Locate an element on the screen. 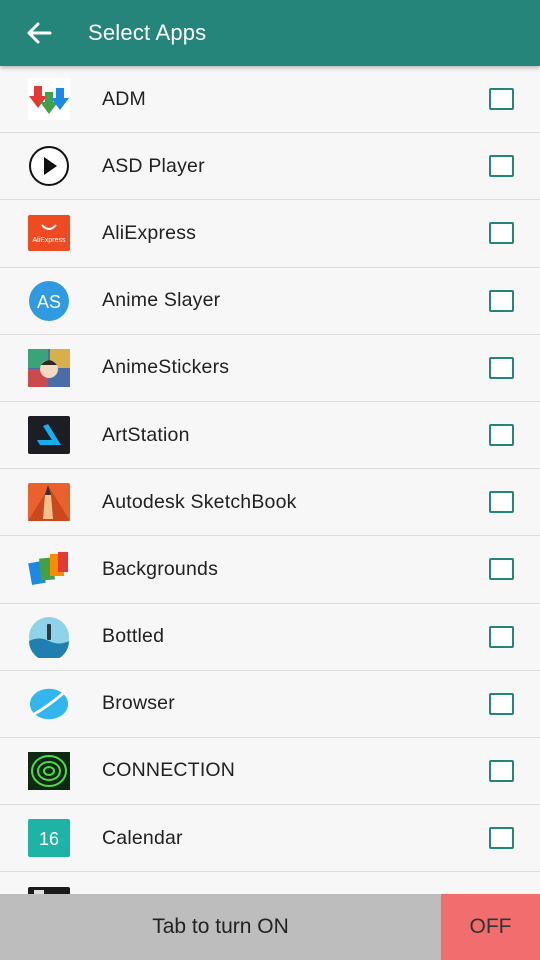 The height and width of the screenshot is (960, 540). page-title: Select Apps is located at coordinates (147, 32).